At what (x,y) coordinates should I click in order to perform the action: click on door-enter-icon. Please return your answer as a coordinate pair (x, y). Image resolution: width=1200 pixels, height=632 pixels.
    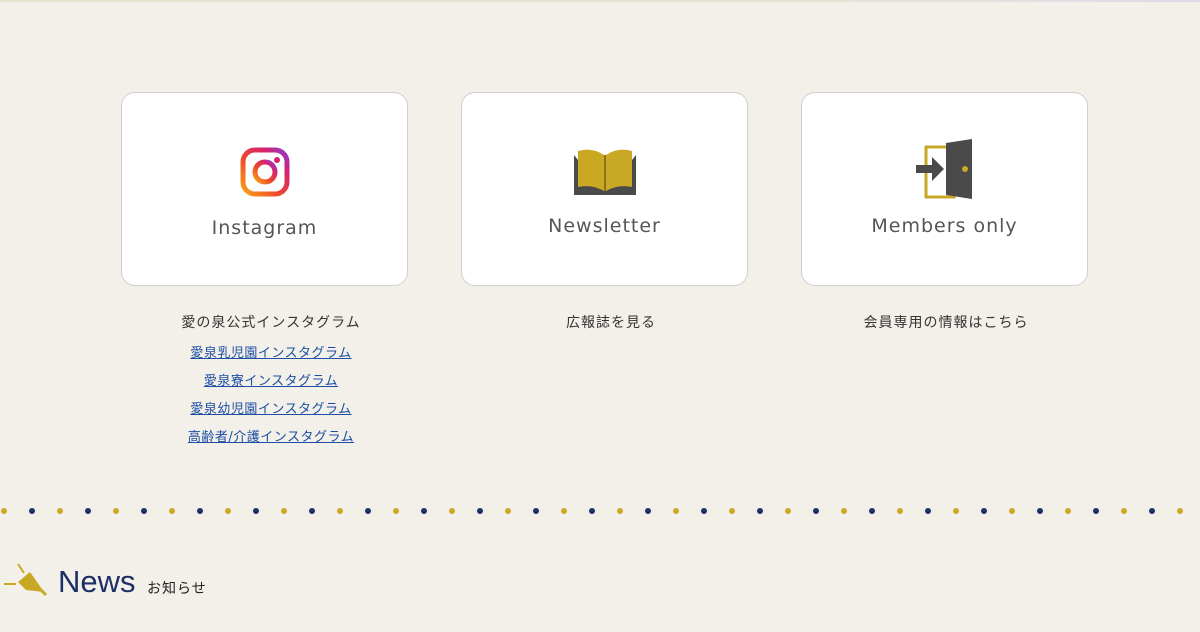
    Looking at the image, I should click on (945, 172).